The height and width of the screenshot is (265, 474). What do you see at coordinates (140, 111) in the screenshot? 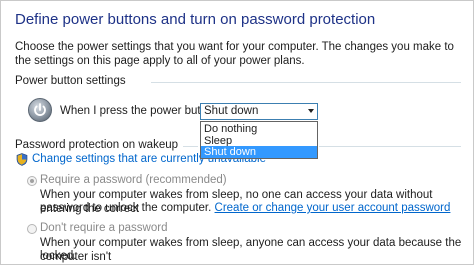
I see `power-button-label: When I press the power button:` at bounding box center [140, 111].